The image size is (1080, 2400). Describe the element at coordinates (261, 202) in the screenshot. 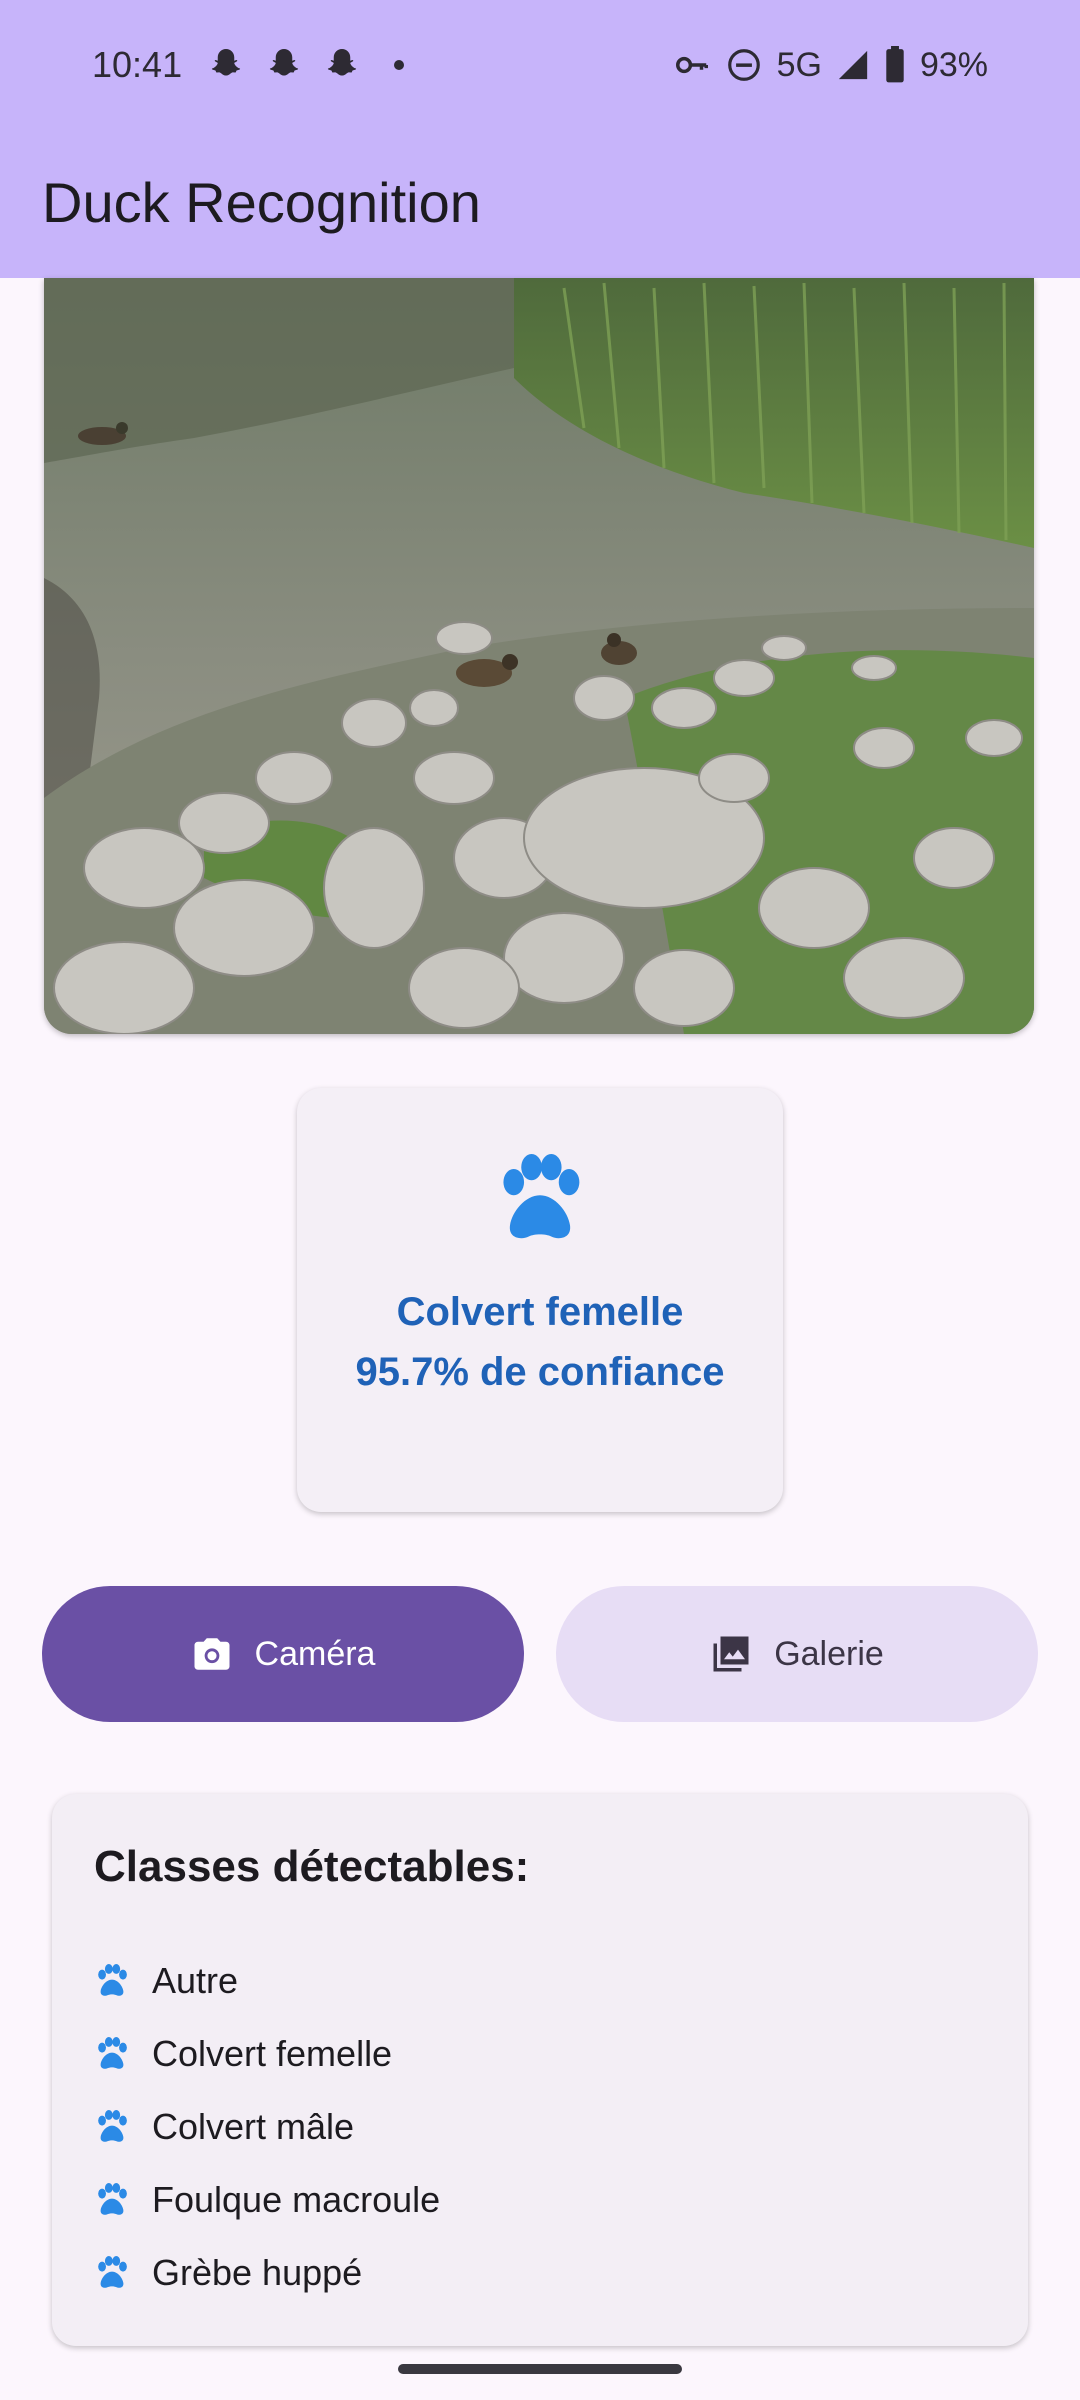

I see `app-title: Duck Recognition` at that location.